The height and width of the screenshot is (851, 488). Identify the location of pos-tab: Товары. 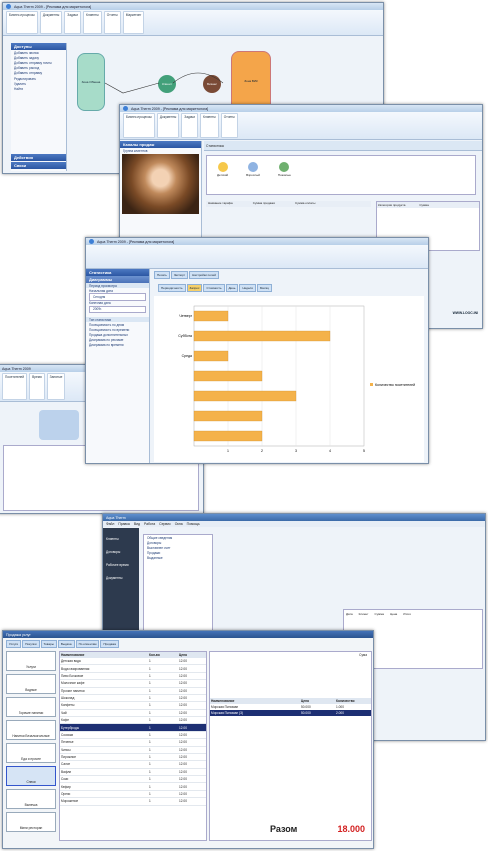
(48, 644).